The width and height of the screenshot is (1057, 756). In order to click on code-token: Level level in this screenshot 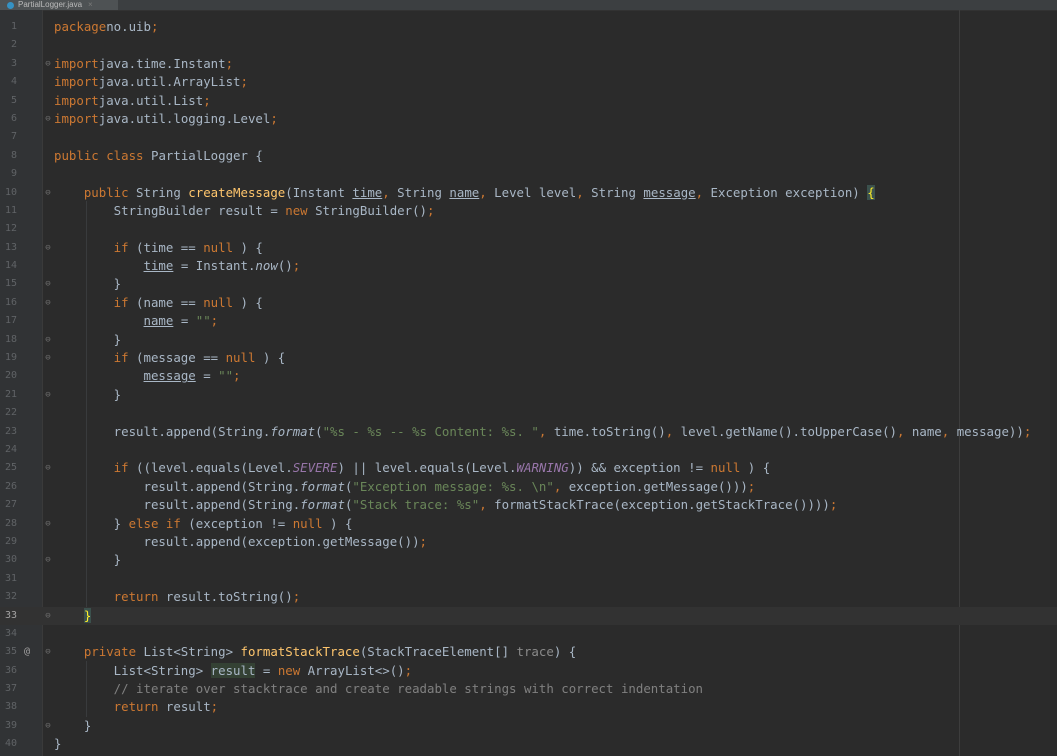, I will do `click(531, 192)`.